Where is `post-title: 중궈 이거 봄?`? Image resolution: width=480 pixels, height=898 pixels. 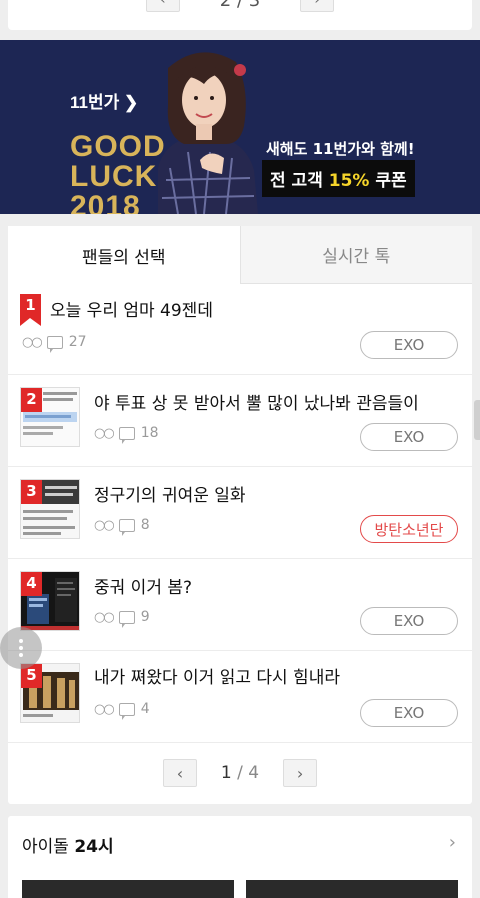
post-title: 중궈 이거 봄? is located at coordinates (143, 585).